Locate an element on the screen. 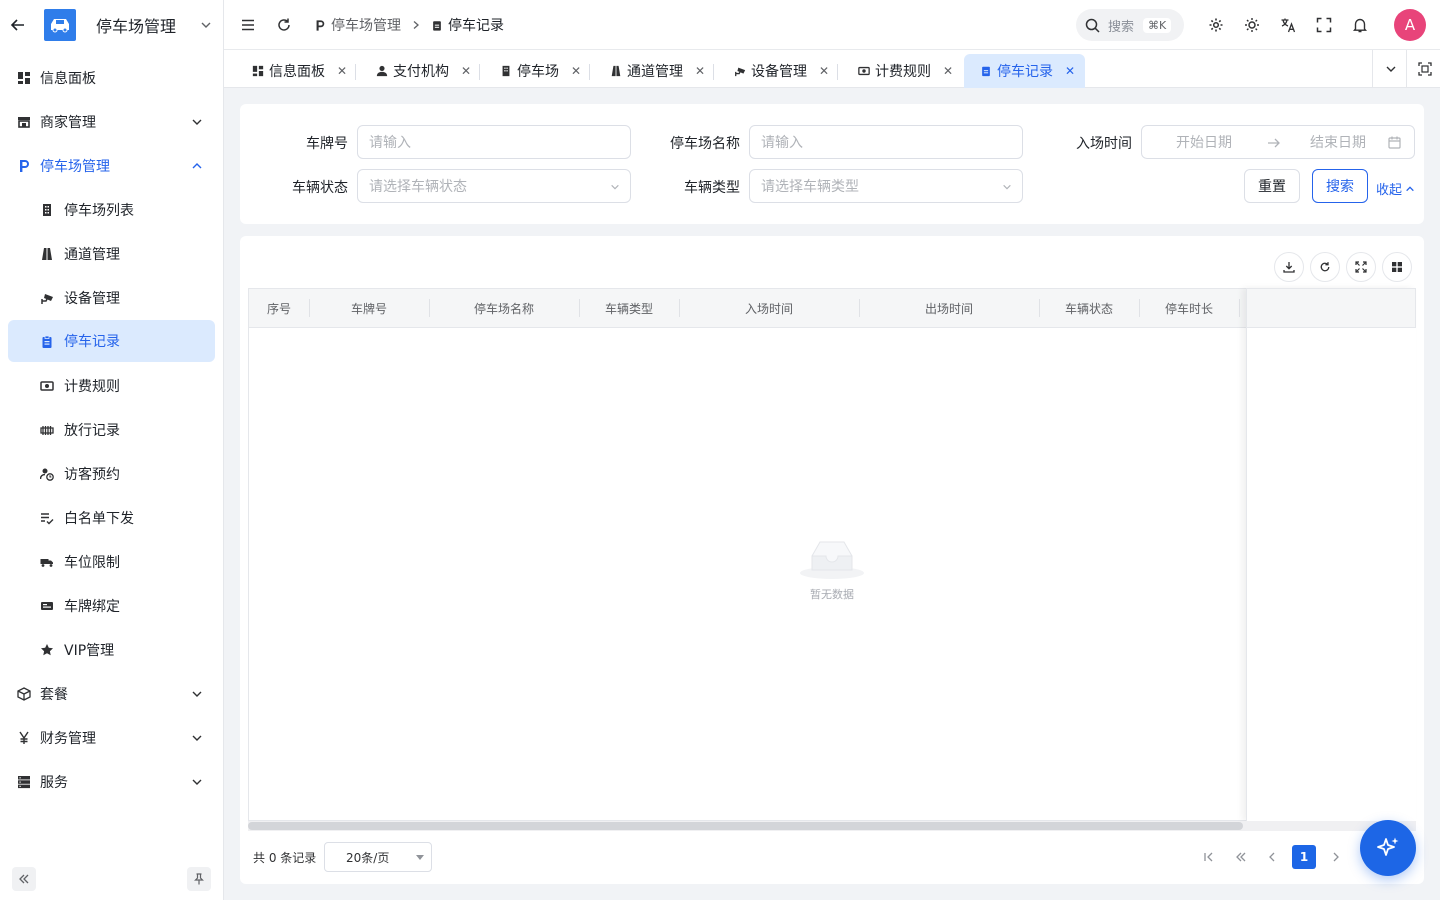  first-page-button is located at coordinates (1209, 857).